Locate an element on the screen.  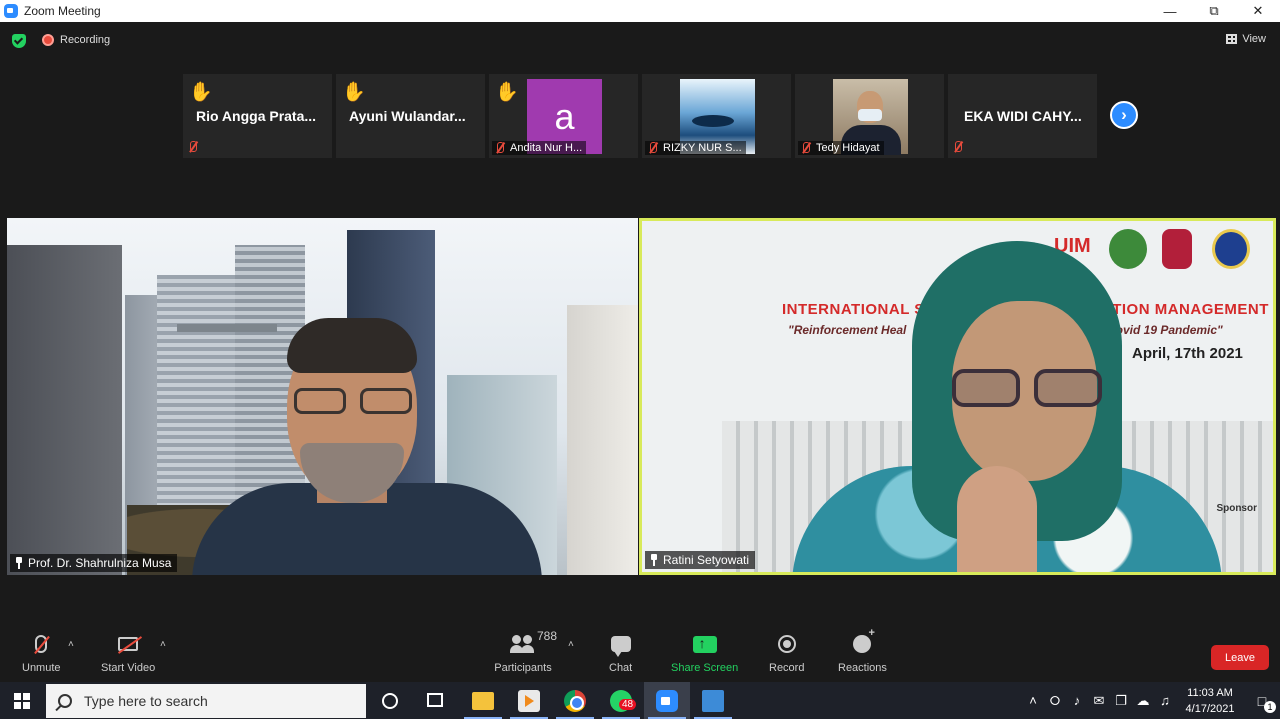
tile-name-label: Prof. Dr. Shahrulniza Musa is located at coordinates (94, 563).